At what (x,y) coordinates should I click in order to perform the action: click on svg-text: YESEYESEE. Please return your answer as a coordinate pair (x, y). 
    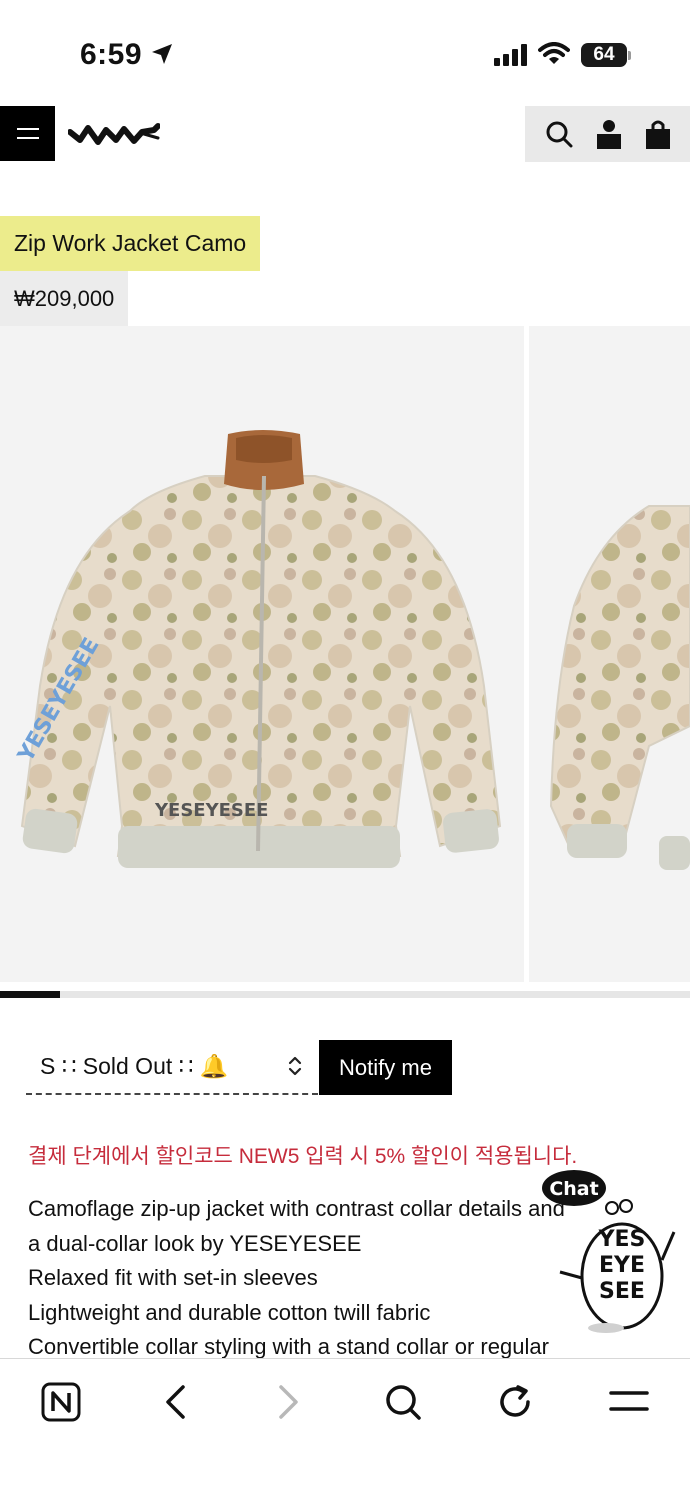
    Looking at the image, I should click on (211, 810).